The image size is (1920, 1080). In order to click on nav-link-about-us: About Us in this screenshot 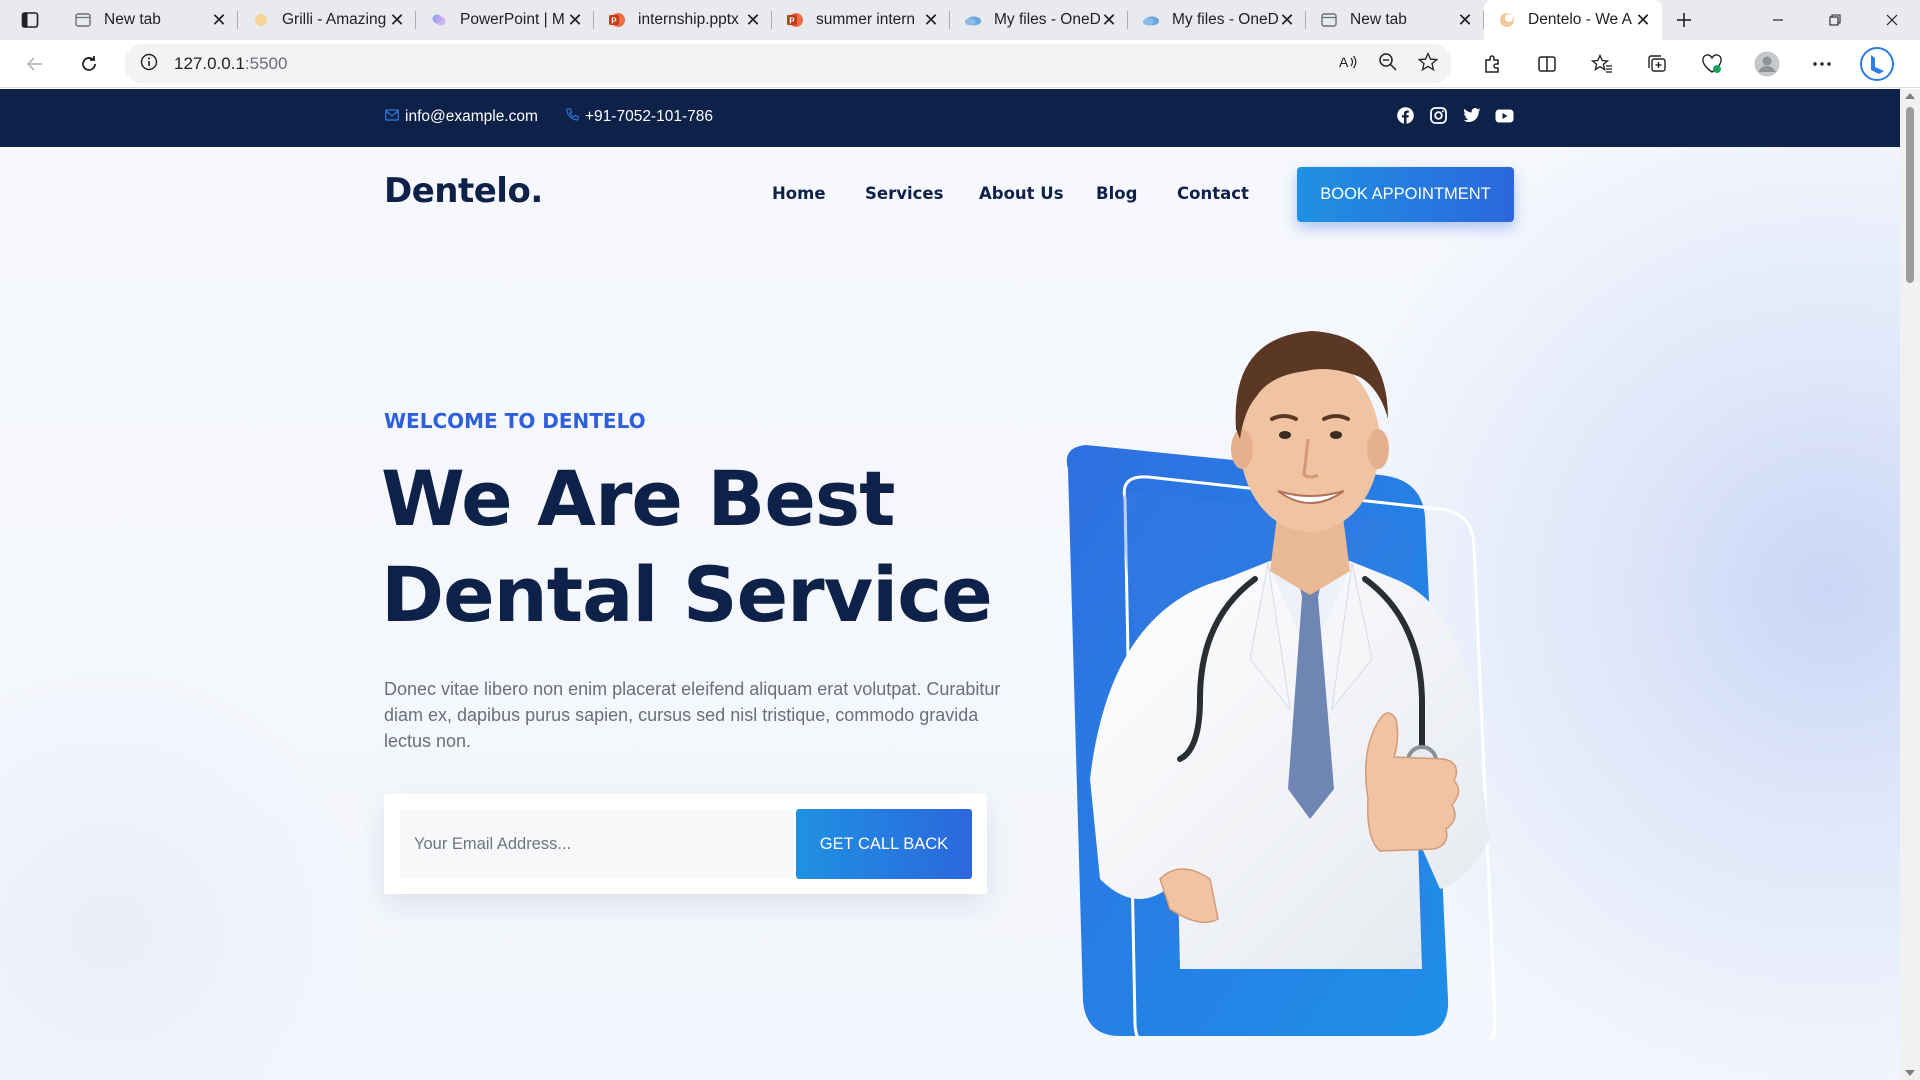, I will do `click(1021, 193)`.